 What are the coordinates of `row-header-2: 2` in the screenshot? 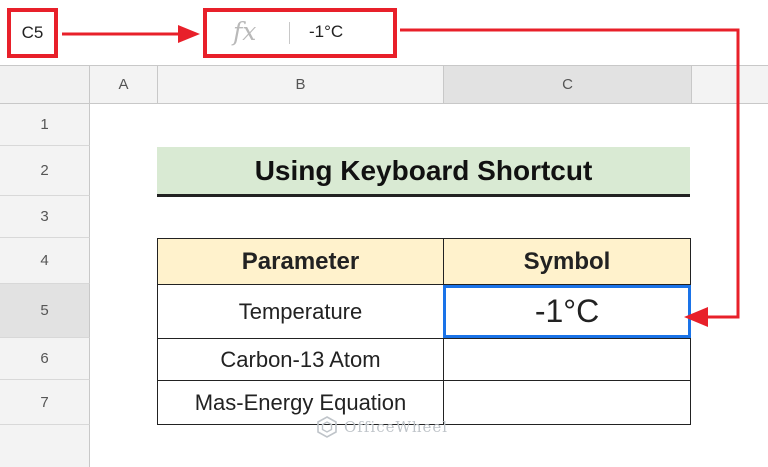 It's located at (45, 171).